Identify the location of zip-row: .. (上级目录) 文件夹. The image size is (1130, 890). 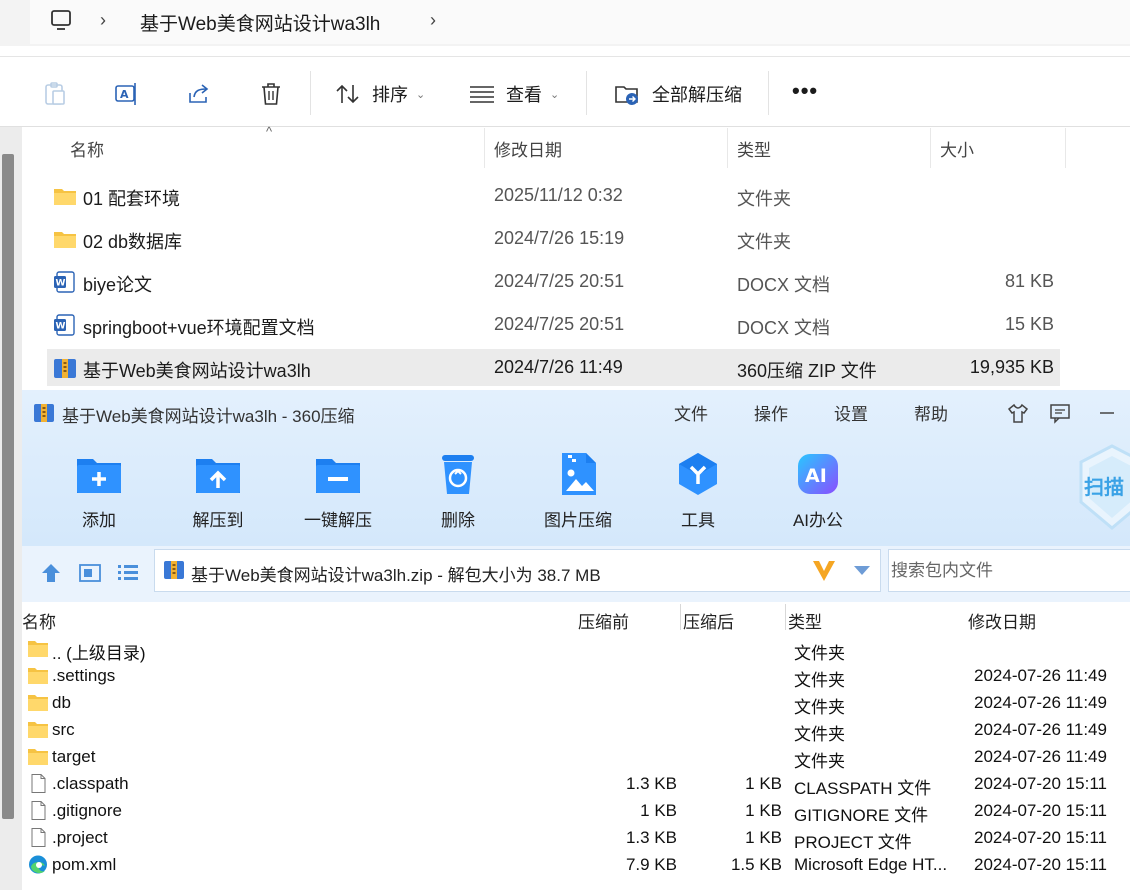
(576, 649).